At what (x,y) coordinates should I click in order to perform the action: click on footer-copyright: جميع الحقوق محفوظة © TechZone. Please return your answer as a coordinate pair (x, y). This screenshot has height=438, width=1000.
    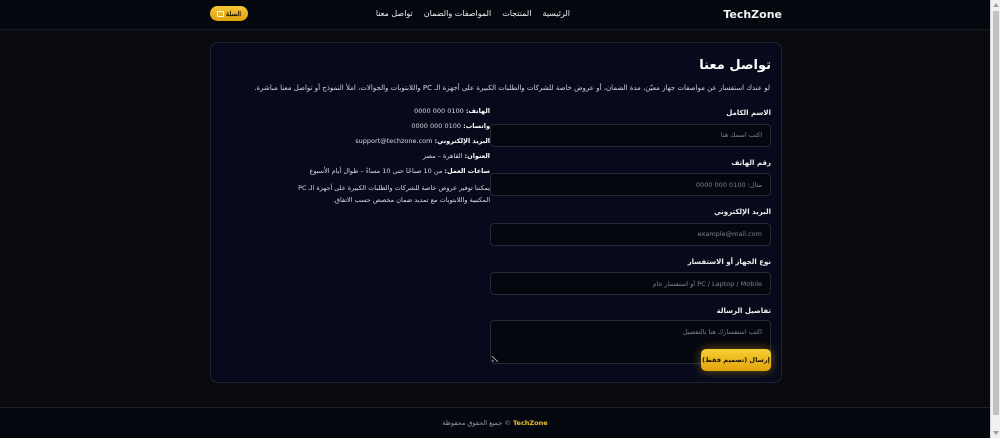
    Looking at the image, I should click on (495, 423).